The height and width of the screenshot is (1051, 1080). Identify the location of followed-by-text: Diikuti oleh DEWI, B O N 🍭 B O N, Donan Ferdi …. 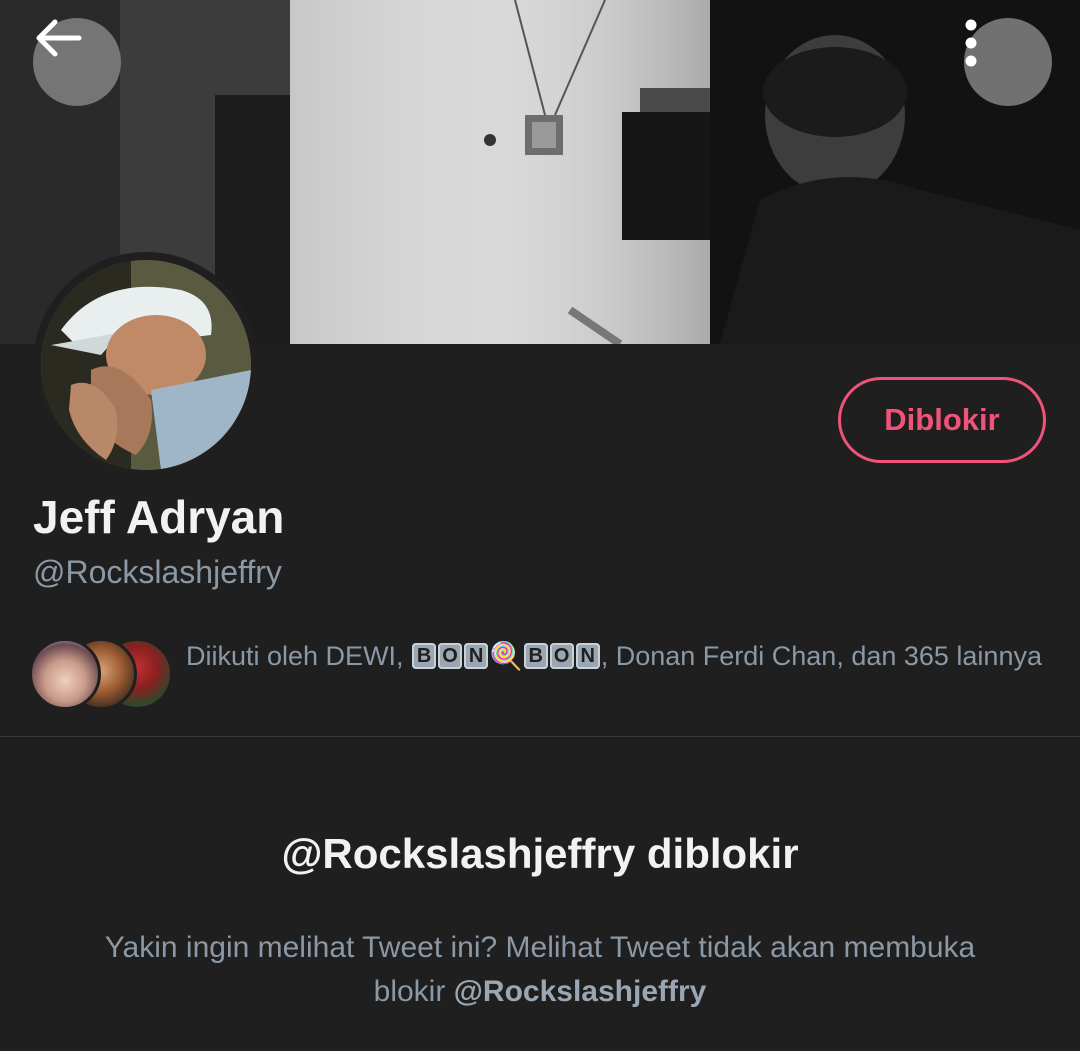
(616, 656).